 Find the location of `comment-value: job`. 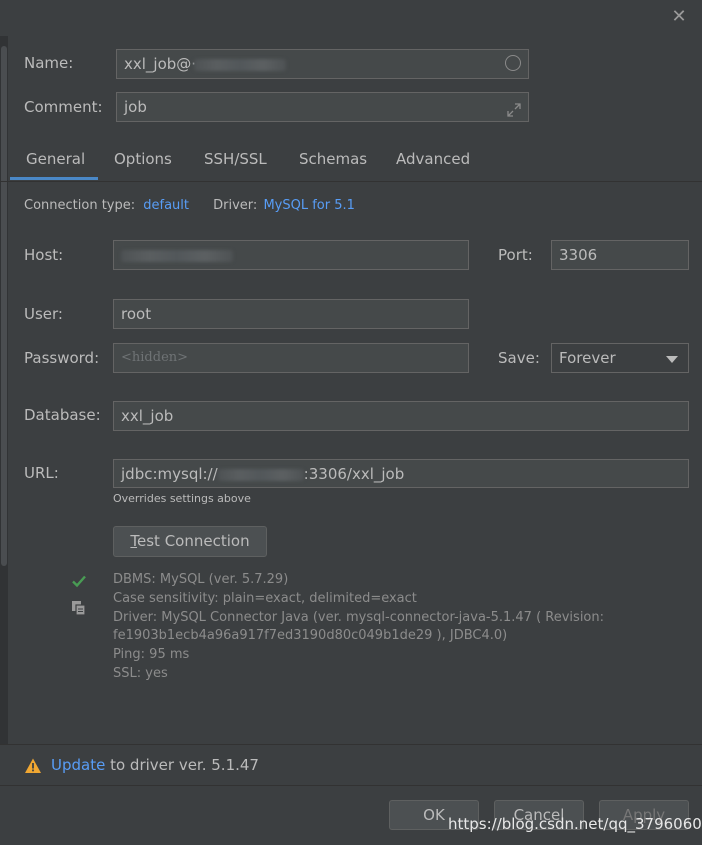

comment-value: job is located at coordinates (135, 107).